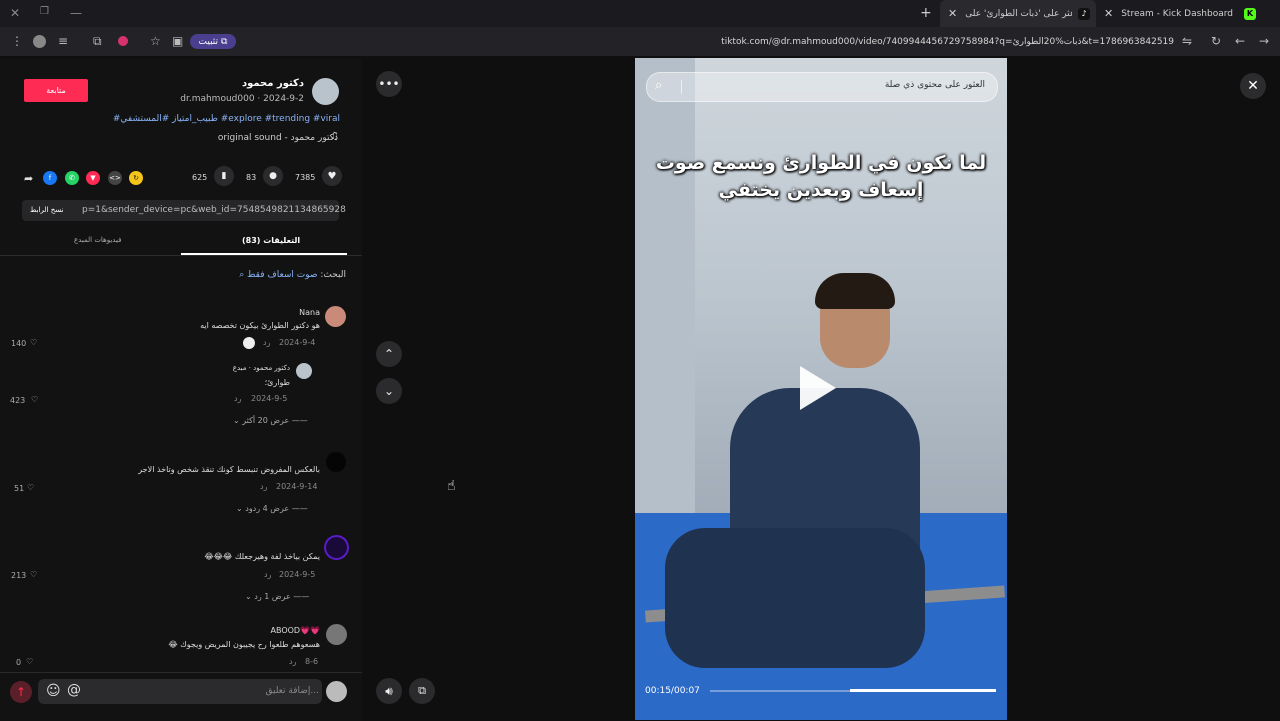 Image resolution: width=1280 pixels, height=721 pixels. Describe the element at coordinates (336, 691) in the screenshot. I see `my-avatar` at that location.